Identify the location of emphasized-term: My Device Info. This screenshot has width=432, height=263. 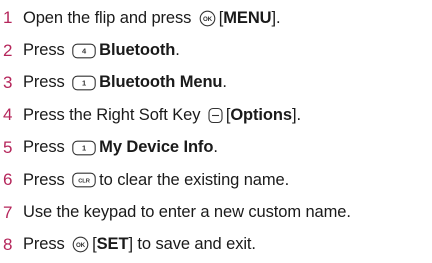
(156, 147).